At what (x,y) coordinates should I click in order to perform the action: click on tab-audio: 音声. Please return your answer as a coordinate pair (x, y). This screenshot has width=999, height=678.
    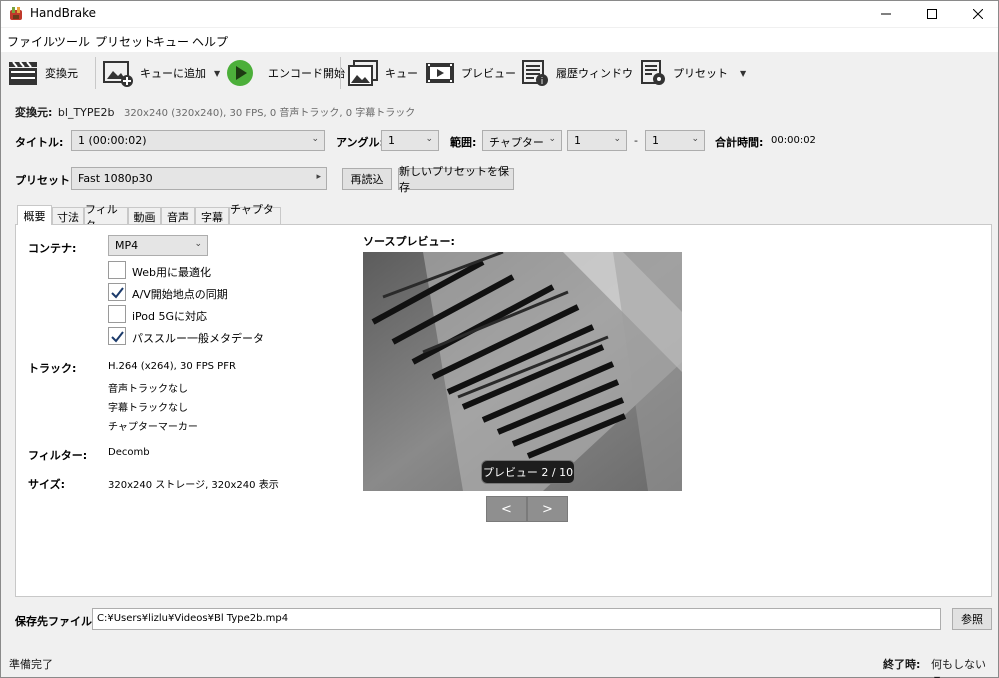
    Looking at the image, I should click on (178, 216).